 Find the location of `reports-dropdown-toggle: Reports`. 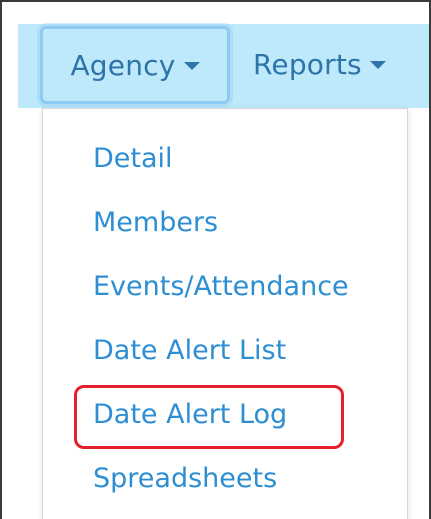

reports-dropdown-toggle: Reports is located at coordinates (319, 64).